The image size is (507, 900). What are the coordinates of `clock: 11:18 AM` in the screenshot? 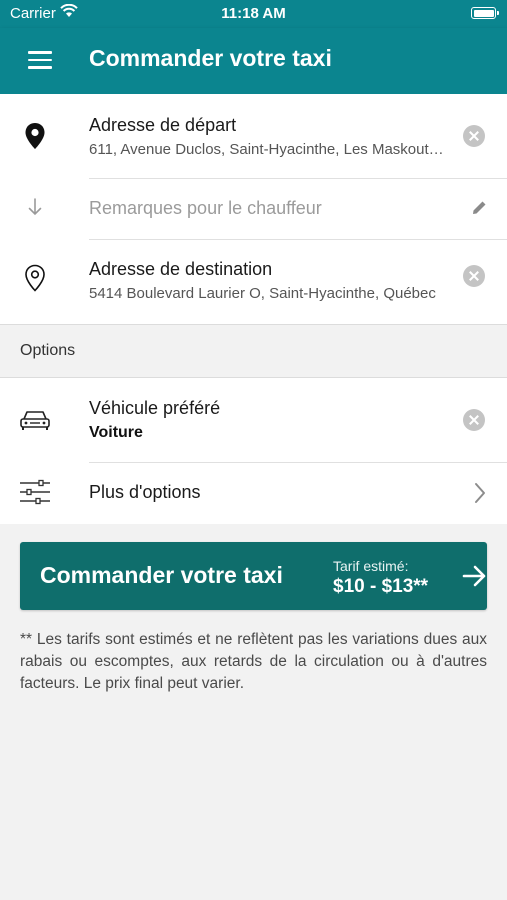 It's located at (253, 13).